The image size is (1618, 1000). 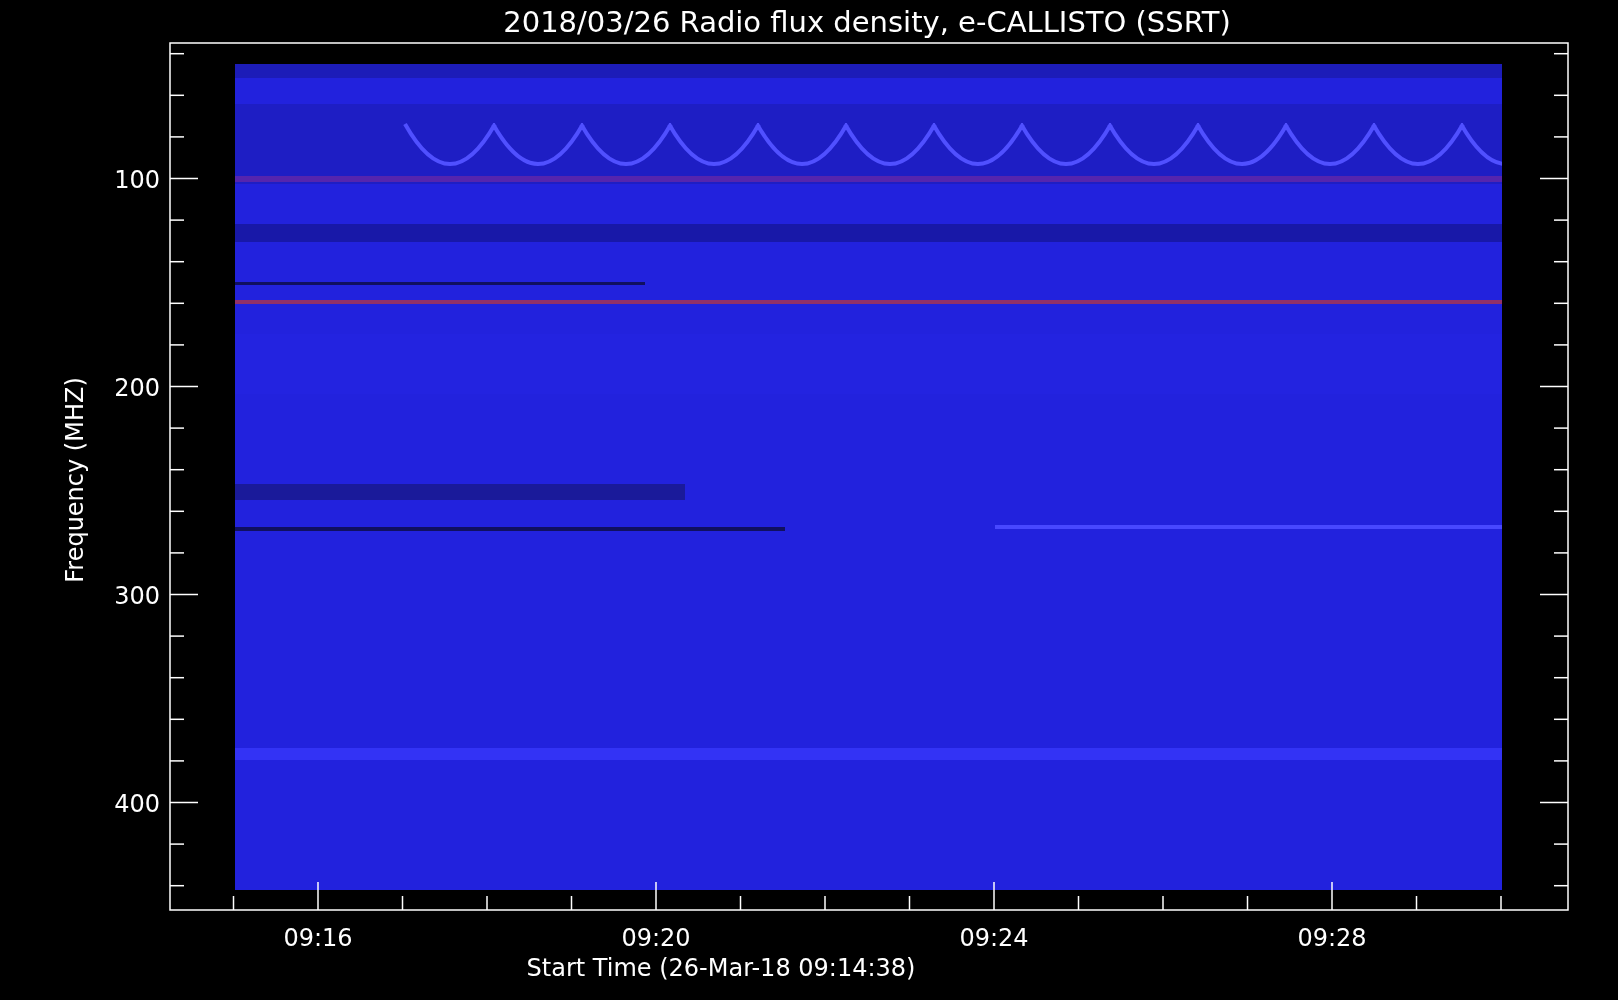 I want to click on x-tick-label: 09:28, so click(x=1332, y=938).